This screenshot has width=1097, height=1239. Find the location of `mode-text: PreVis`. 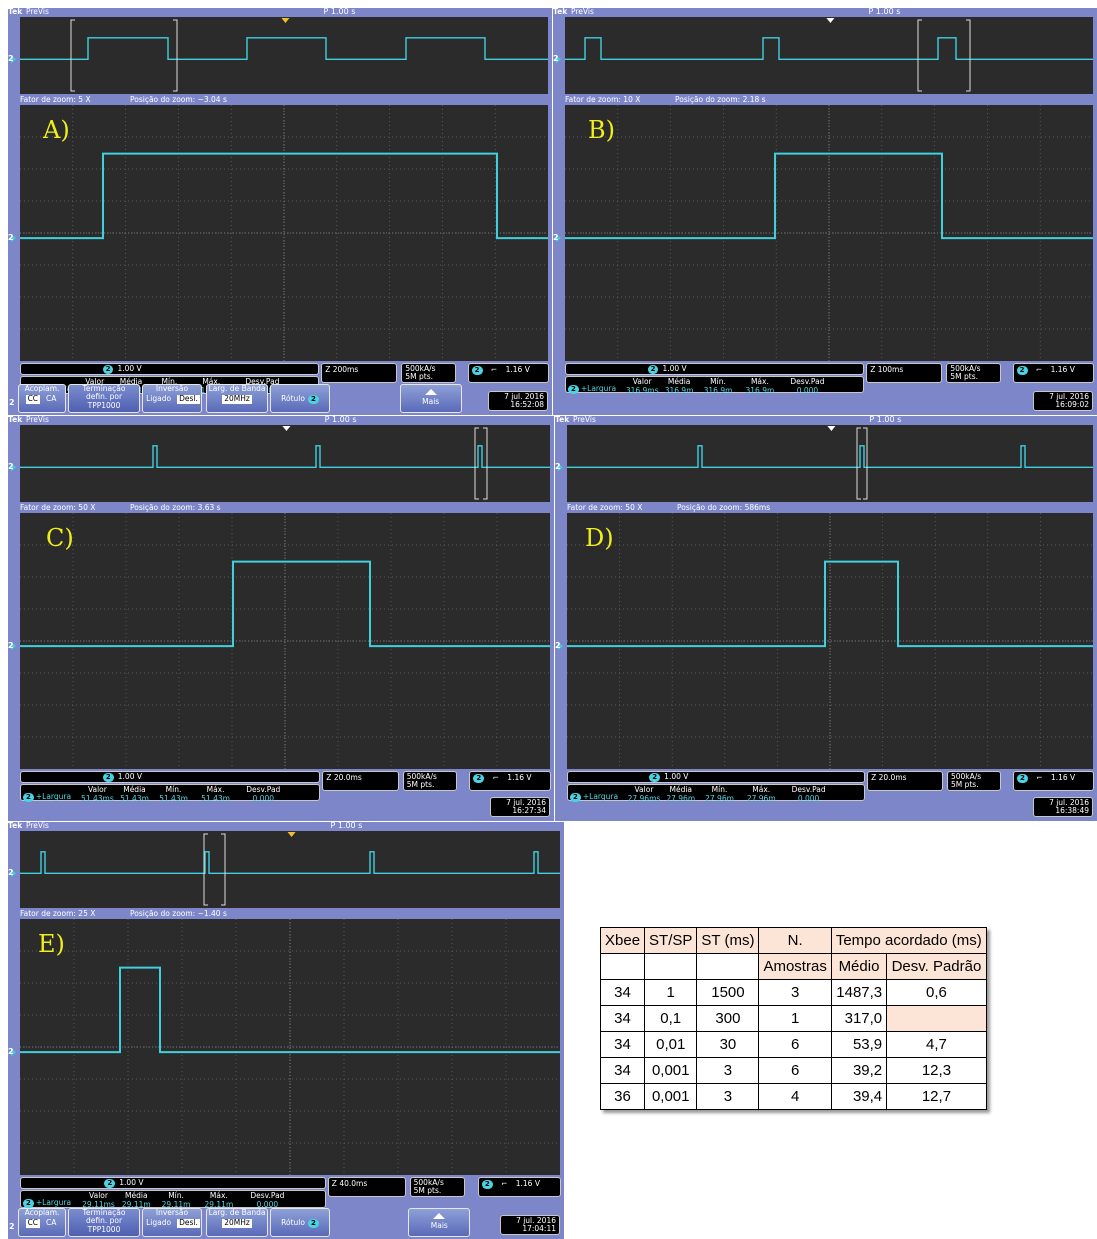

mode-text: PreVis is located at coordinates (37, 826).